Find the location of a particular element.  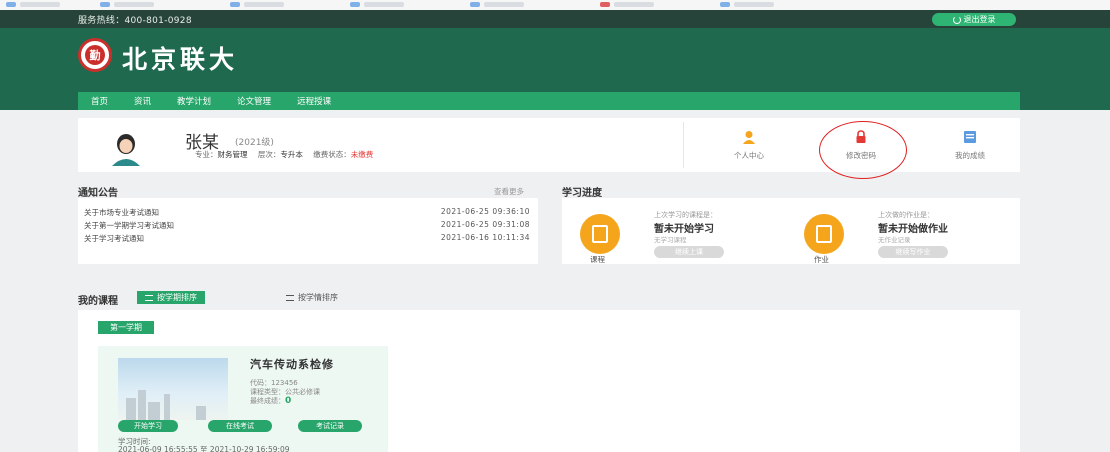

course-score: 最终成绩：0 is located at coordinates (271, 401).